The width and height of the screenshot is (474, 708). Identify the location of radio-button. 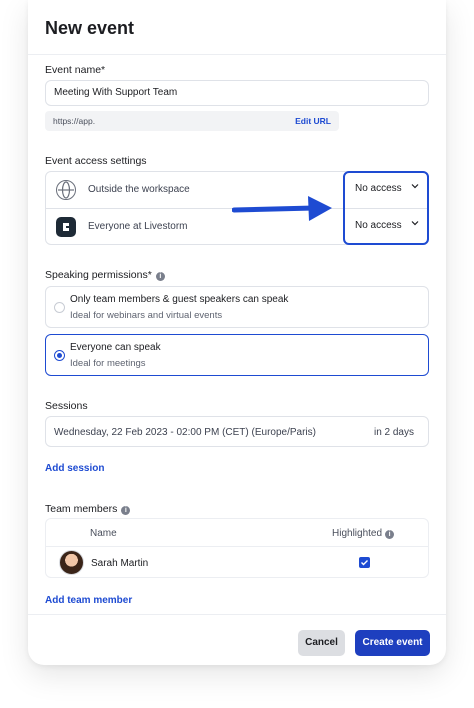
(59, 307).